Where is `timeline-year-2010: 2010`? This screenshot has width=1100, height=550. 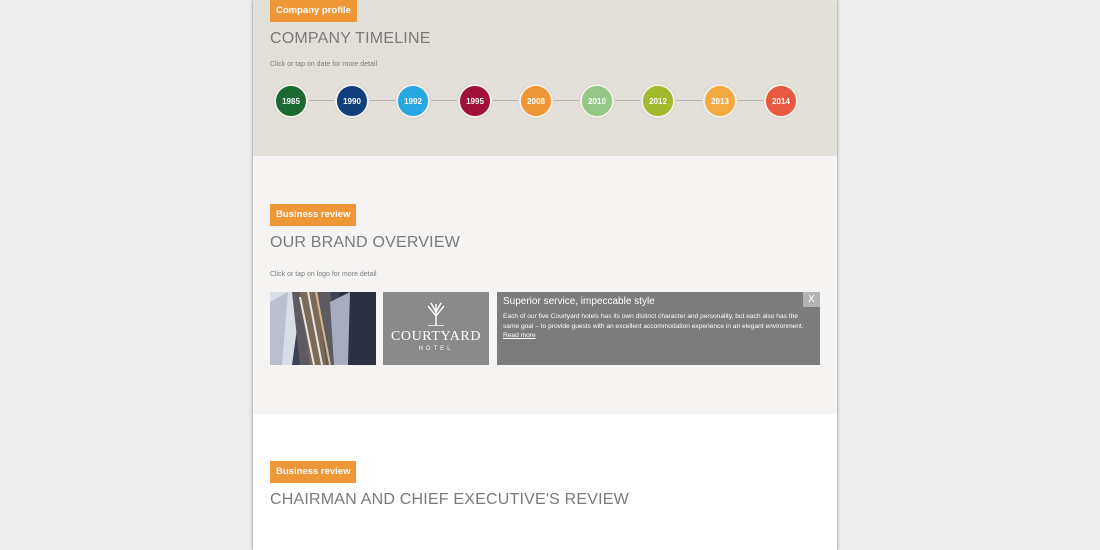
timeline-year-2010: 2010 is located at coordinates (597, 101).